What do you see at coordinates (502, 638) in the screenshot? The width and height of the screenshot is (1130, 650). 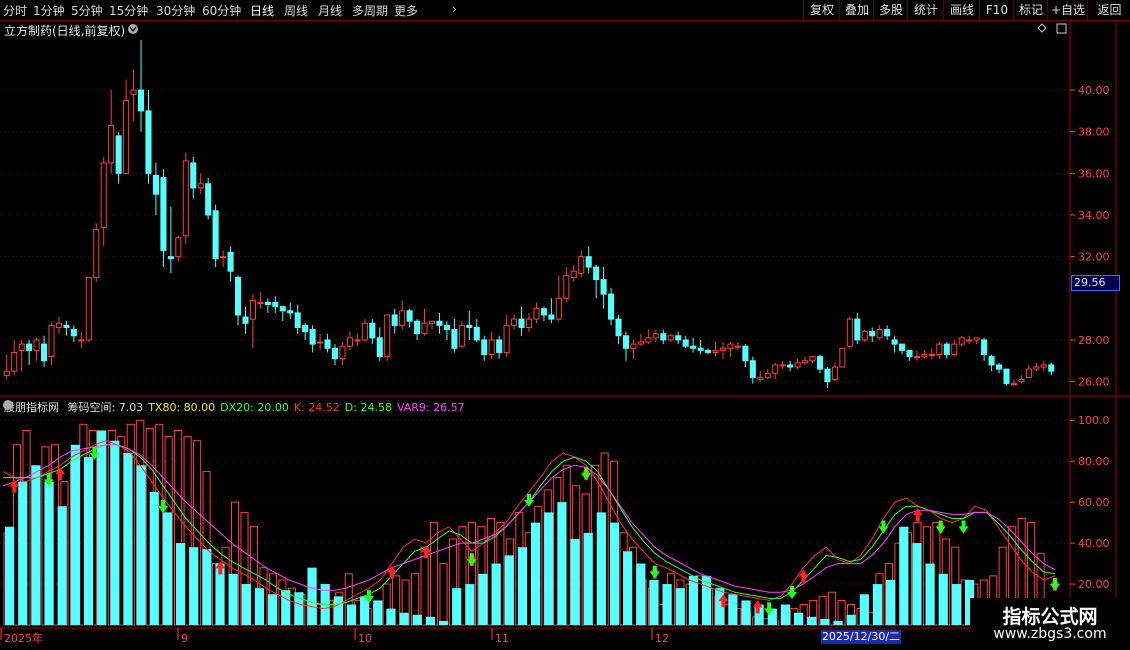 I see `time-tick-label: 11` at bounding box center [502, 638].